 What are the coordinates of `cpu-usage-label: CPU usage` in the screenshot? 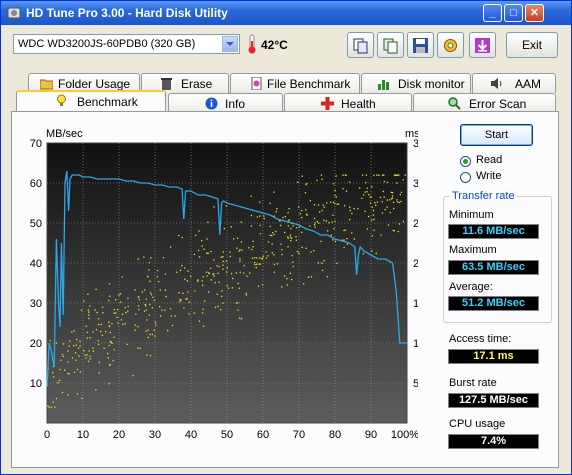 It's located at (477, 424).